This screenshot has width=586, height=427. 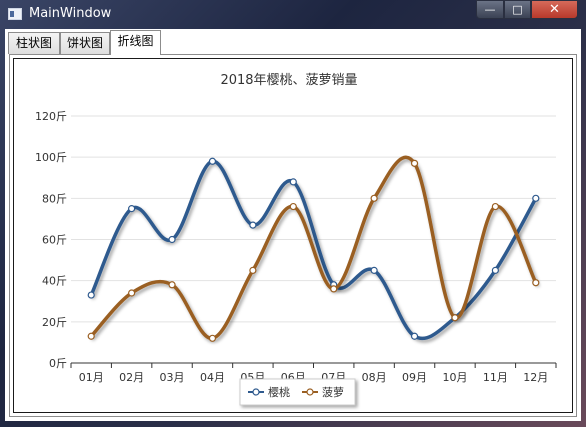 I want to click on y-tick-label: 100斤, so click(x=51, y=157).